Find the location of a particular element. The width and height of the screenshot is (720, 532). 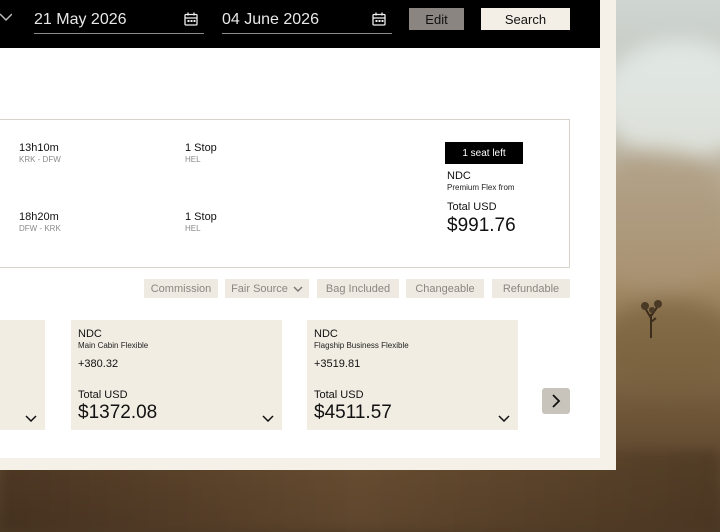

filter-chip-label: Bag Included is located at coordinates (358, 288).